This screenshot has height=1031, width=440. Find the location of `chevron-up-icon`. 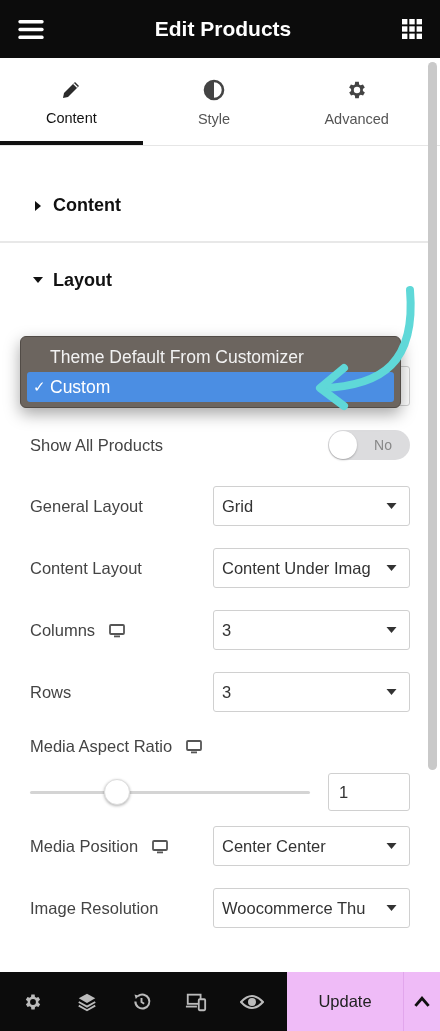

chevron-up-icon is located at coordinates (422, 1001).